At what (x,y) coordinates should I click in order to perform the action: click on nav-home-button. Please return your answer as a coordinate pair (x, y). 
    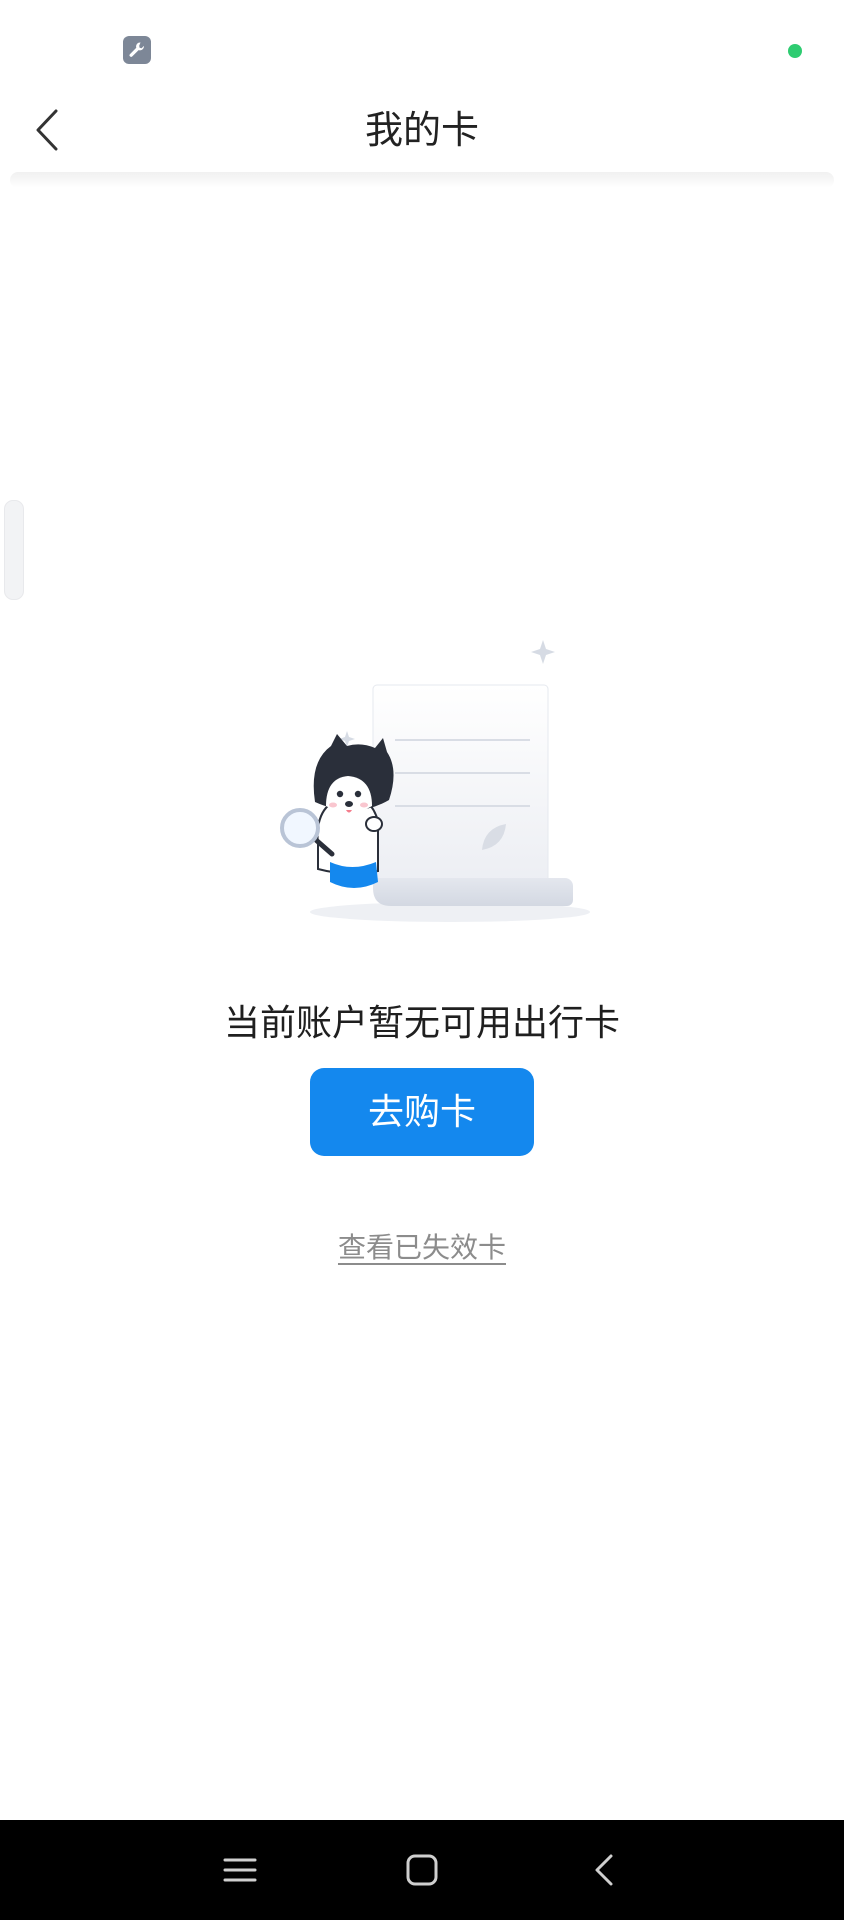
    Looking at the image, I should click on (422, 1870).